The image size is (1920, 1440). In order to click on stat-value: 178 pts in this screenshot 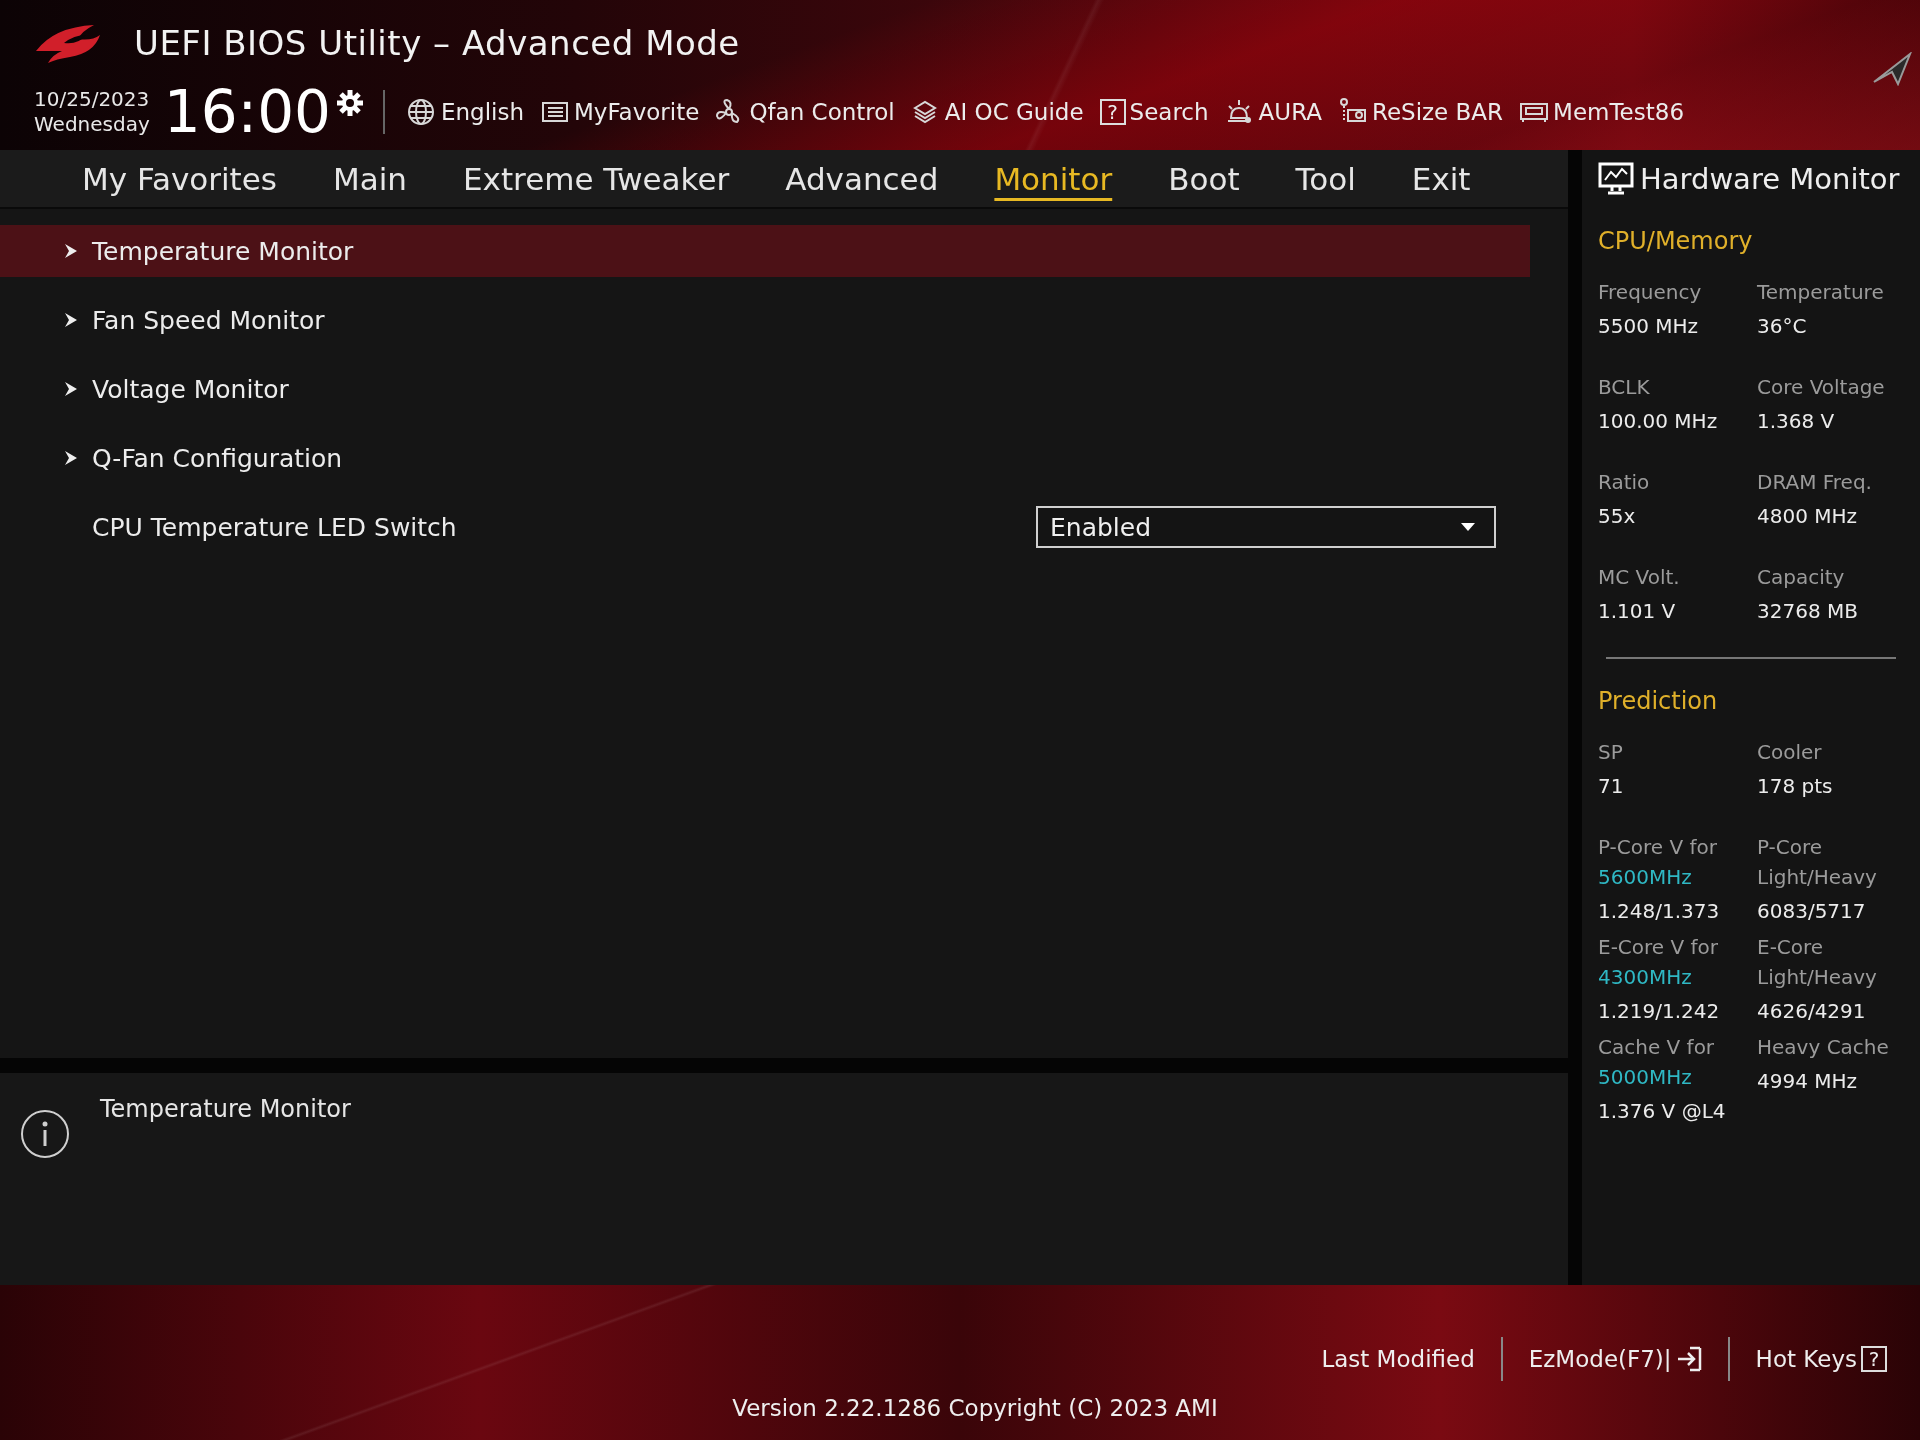, I will do `click(1795, 786)`.